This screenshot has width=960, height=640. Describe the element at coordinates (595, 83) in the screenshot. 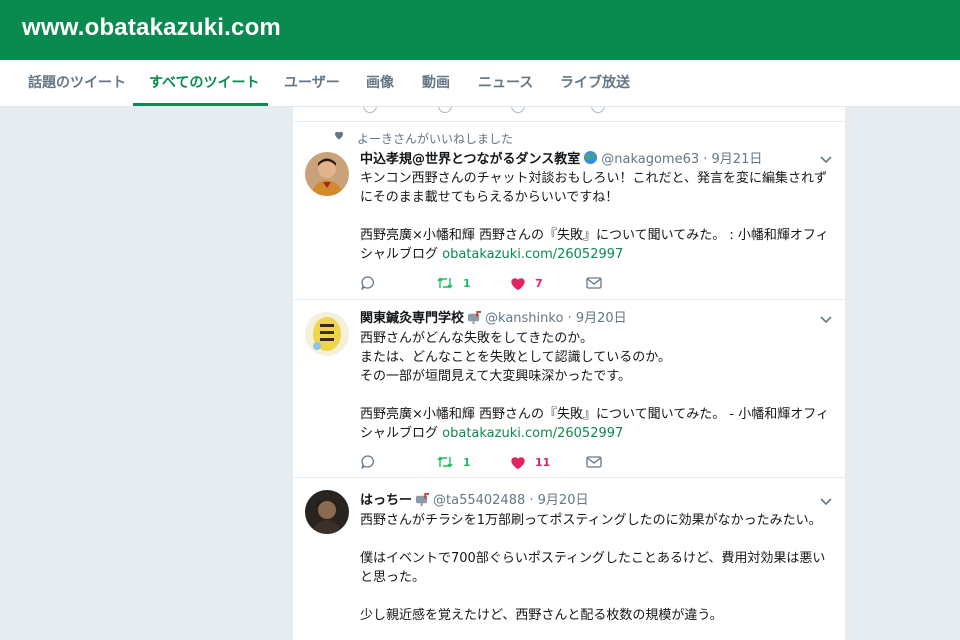

I see `tab-live: ライブ放送` at that location.